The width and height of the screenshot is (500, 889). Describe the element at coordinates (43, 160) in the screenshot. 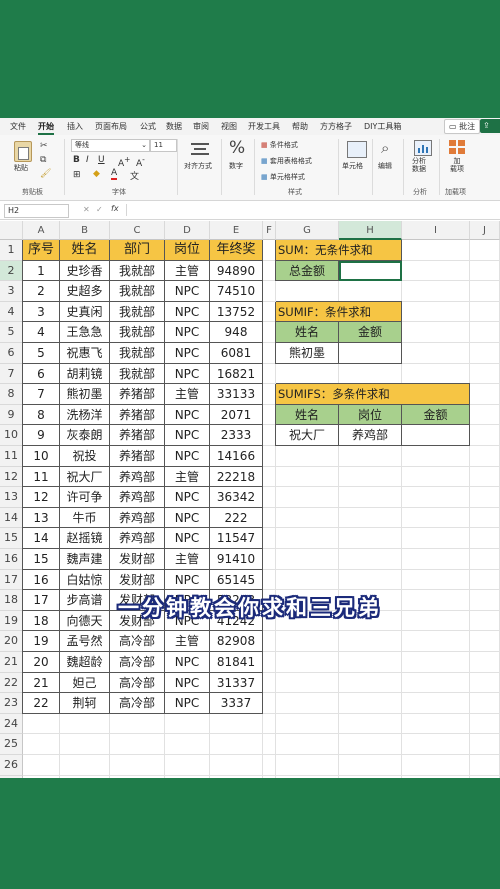

I see `copy-icon: ⧉` at that location.